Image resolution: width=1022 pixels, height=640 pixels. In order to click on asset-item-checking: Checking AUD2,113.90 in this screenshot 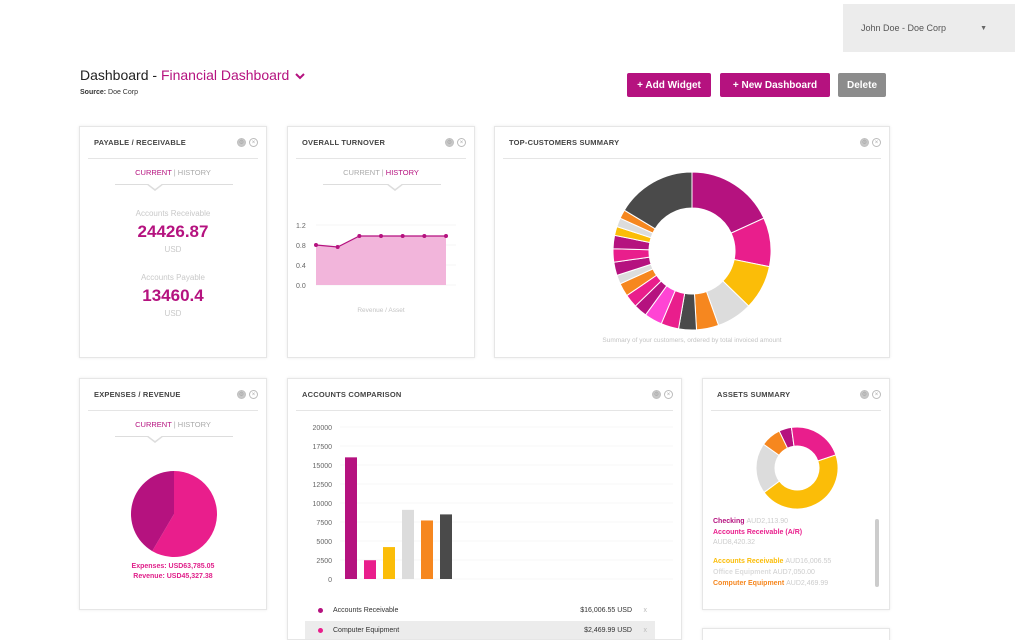, I will do `click(750, 521)`.